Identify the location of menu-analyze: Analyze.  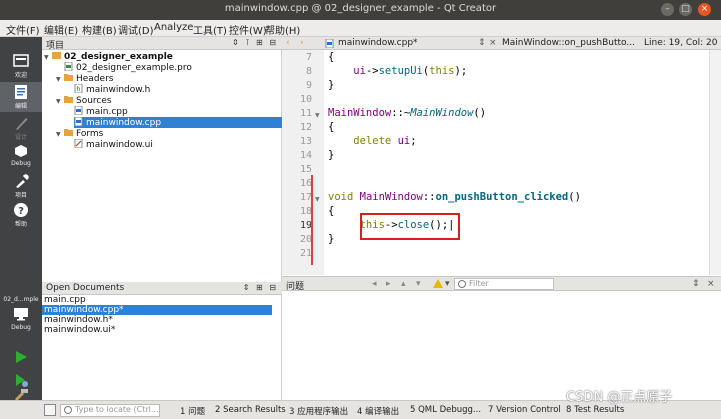
(173, 27).